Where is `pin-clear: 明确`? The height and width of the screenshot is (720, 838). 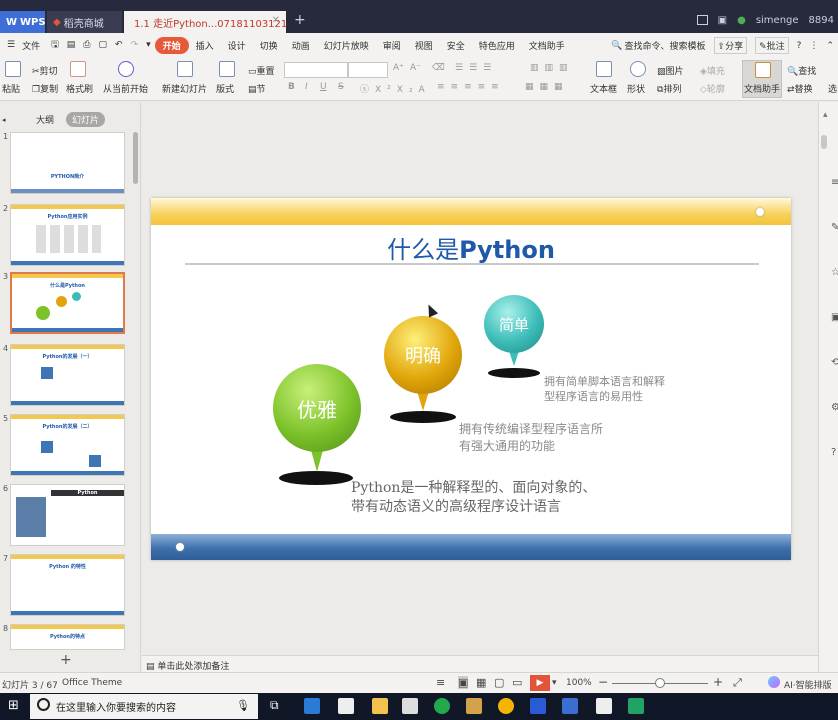 pin-clear: 明确 is located at coordinates (423, 355).